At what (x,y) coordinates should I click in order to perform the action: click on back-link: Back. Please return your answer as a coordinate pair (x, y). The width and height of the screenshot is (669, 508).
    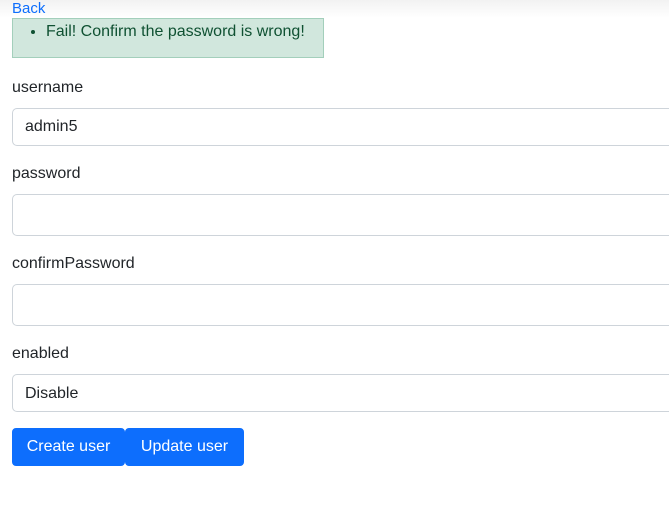
    Looking at the image, I should click on (28, 9).